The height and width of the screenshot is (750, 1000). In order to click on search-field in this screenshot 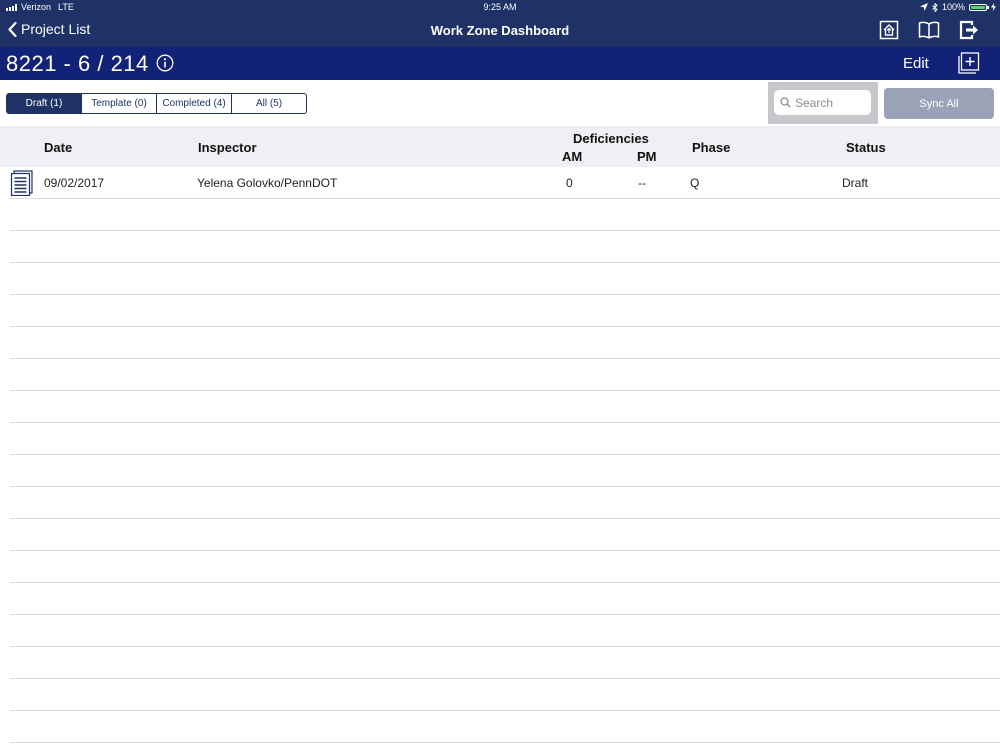, I will do `click(822, 102)`.